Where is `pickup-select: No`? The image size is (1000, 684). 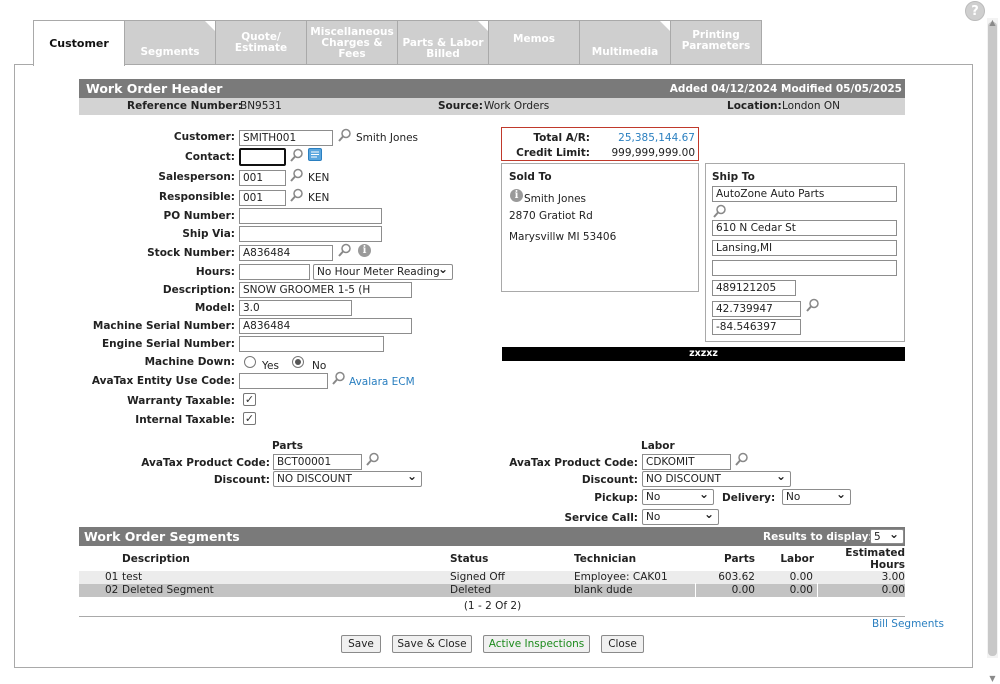
pickup-select: No is located at coordinates (678, 496).